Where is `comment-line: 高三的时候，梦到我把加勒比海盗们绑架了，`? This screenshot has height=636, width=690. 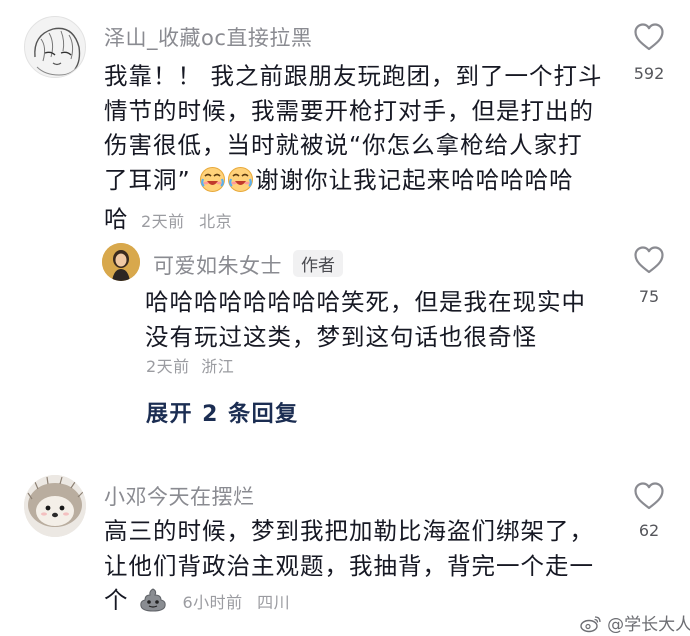
comment-line: 高三的时候，梦到我把加勒比海盗们绑架了， is located at coordinates (349, 531).